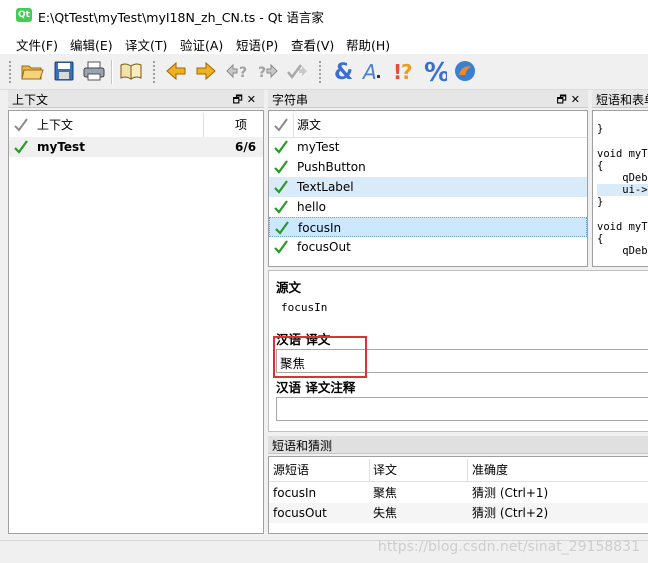  What do you see at coordinates (136, 147) in the screenshot?
I see `context-row: myTest 6/6` at bounding box center [136, 147].